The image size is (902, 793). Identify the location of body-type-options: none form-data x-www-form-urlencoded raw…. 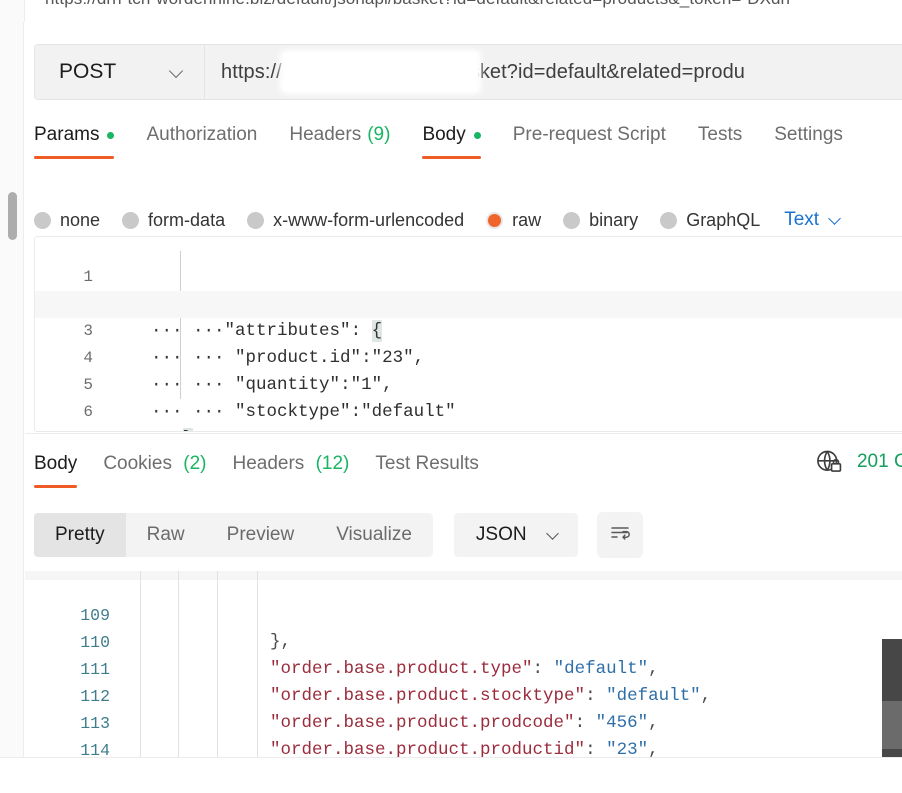
(468, 220).